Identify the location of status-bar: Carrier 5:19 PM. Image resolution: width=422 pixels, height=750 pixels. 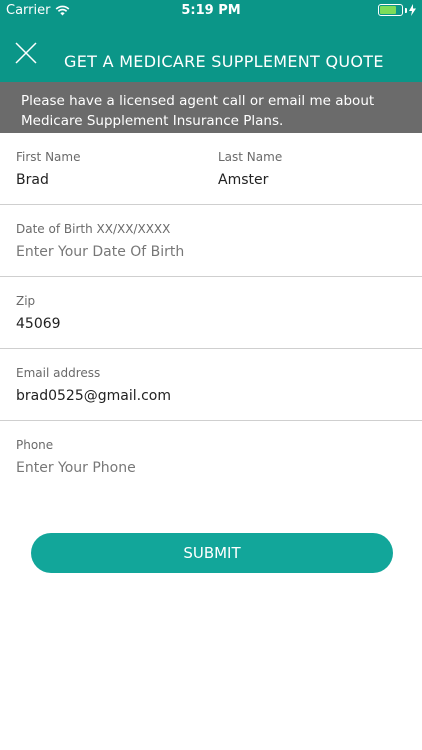
(211, 10).